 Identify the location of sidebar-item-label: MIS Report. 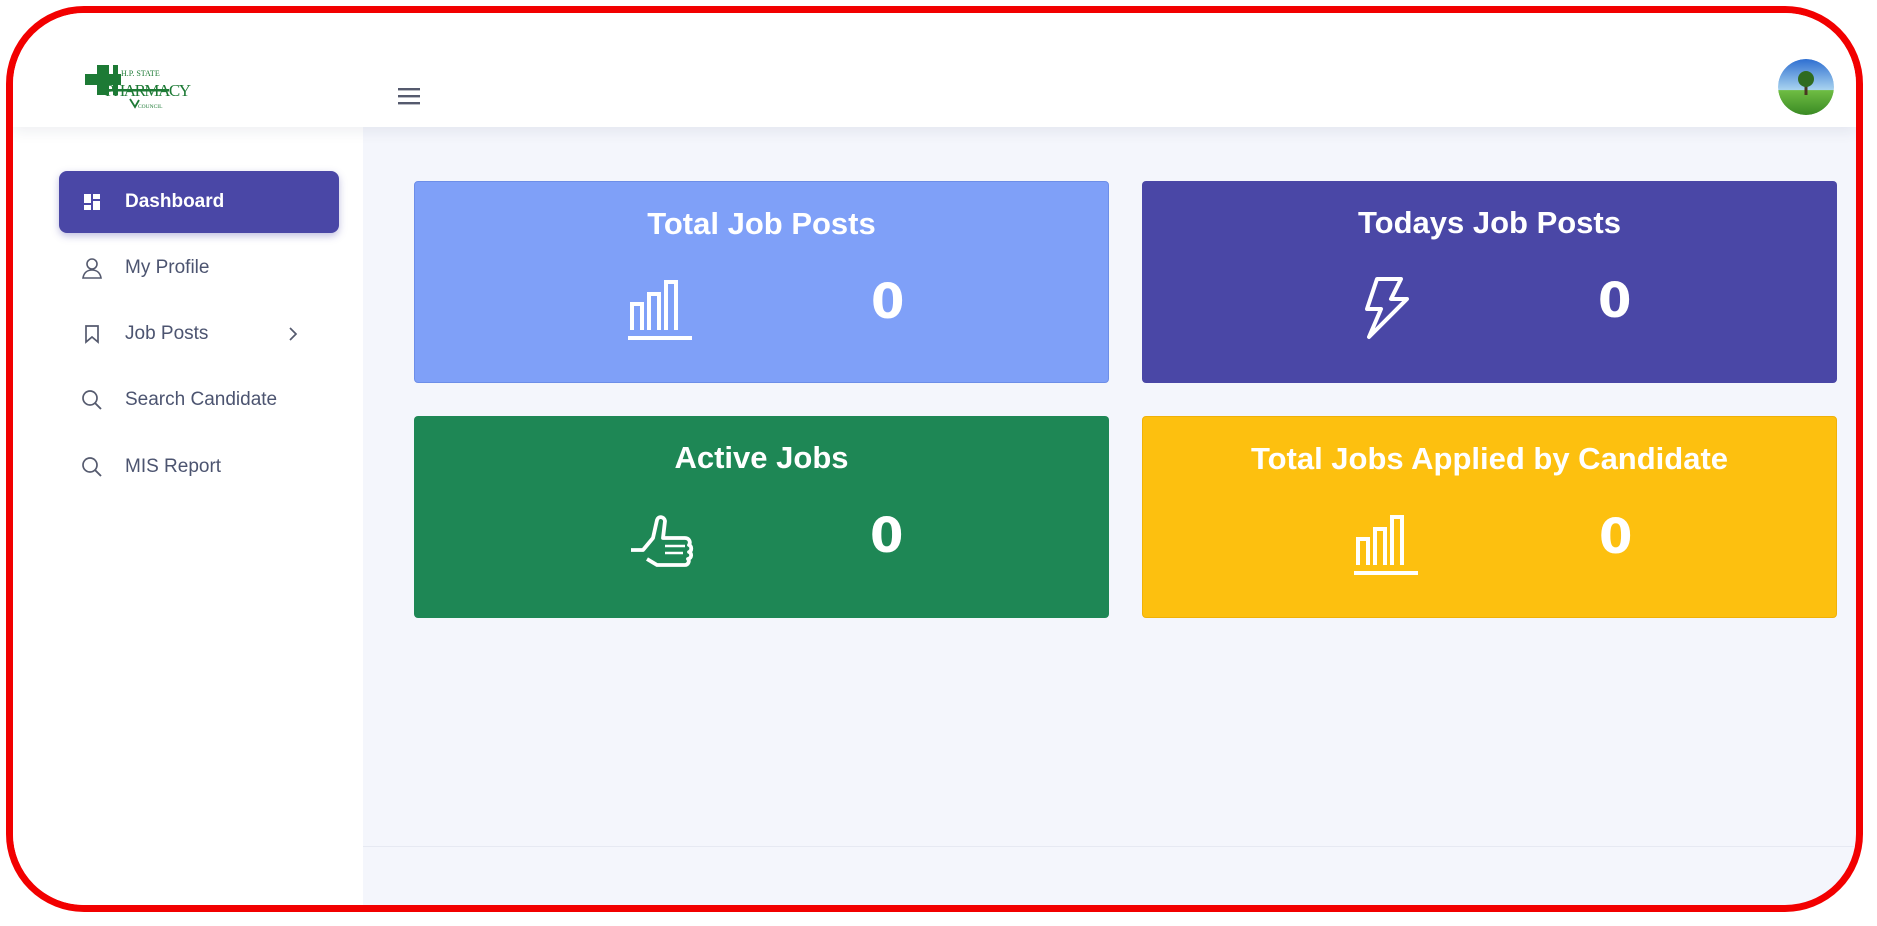
(173, 466).